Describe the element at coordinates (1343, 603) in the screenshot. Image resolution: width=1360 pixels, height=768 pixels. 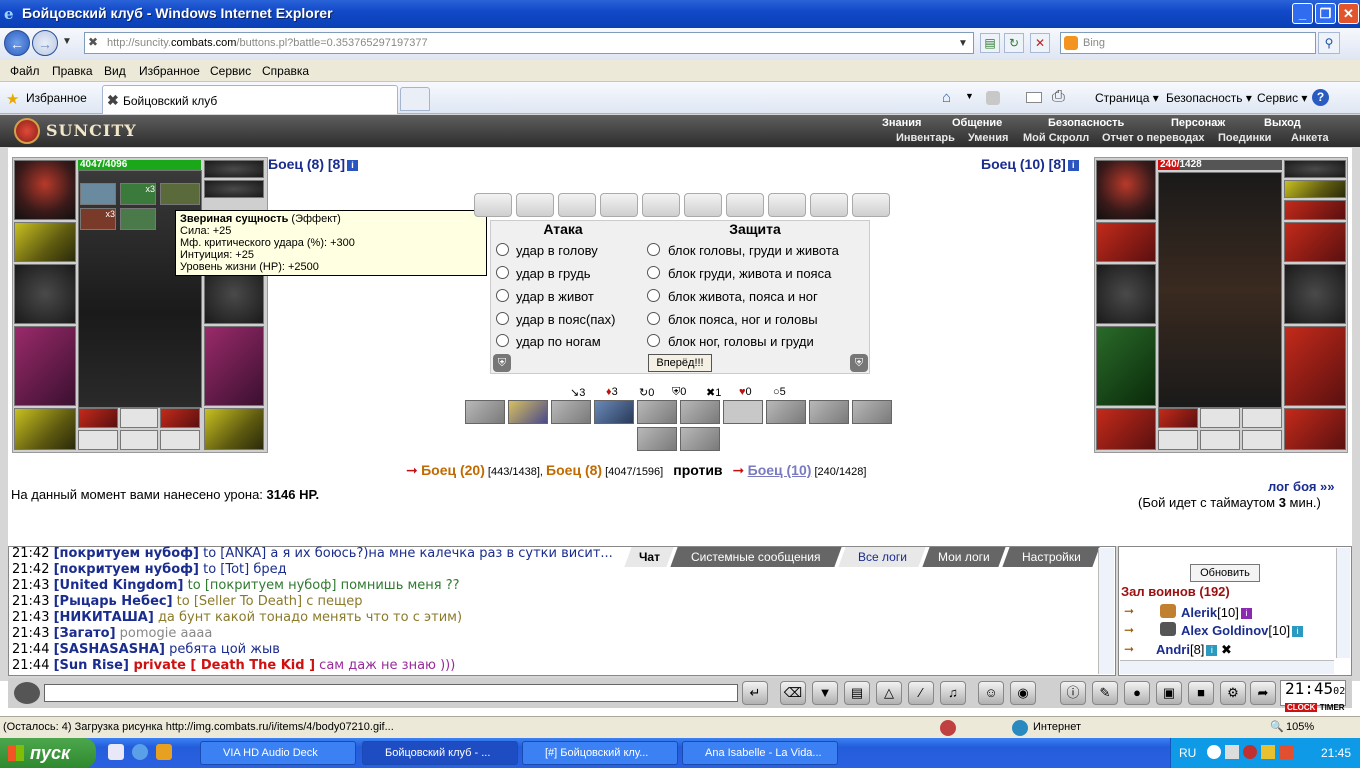
I see `hall-scrollbar` at that location.